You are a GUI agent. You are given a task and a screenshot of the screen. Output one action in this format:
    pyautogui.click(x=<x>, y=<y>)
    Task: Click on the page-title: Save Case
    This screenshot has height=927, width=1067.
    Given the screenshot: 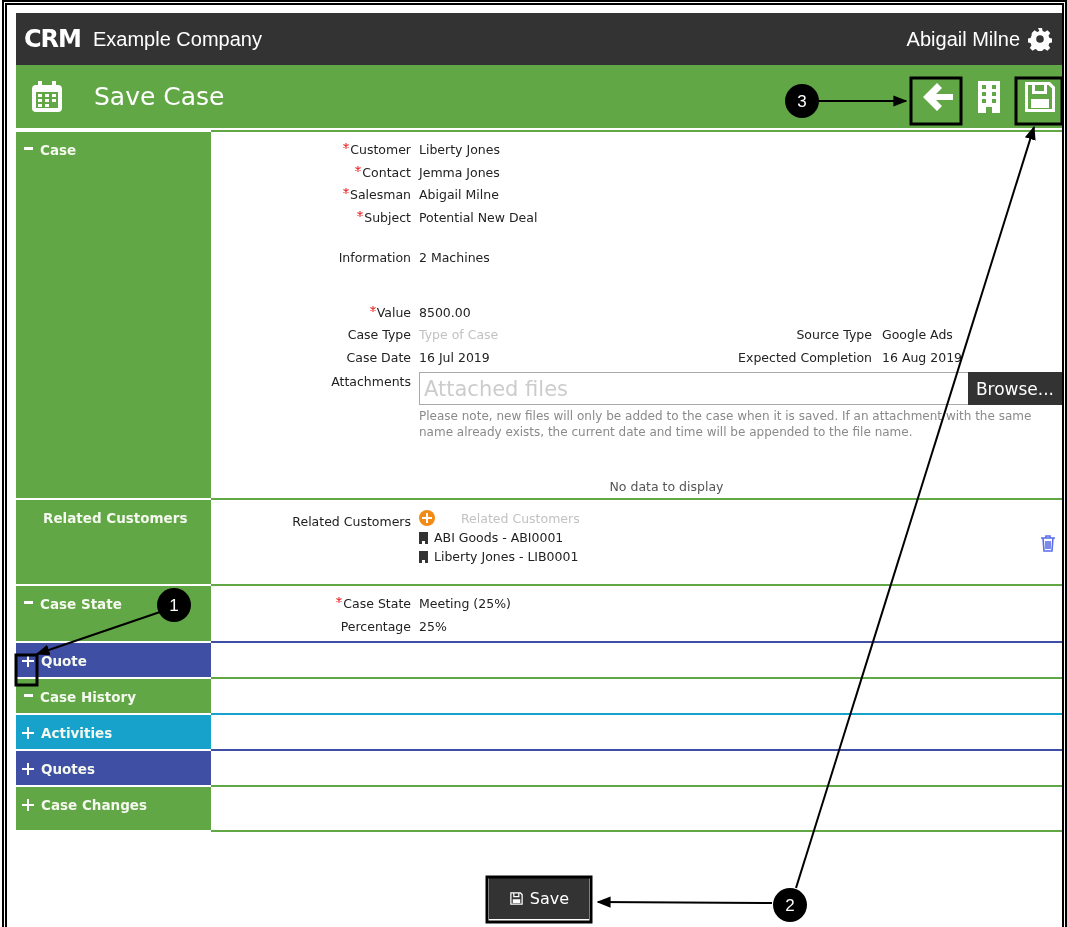 What is the action you would take?
    pyautogui.click(x=159, y=96)
    